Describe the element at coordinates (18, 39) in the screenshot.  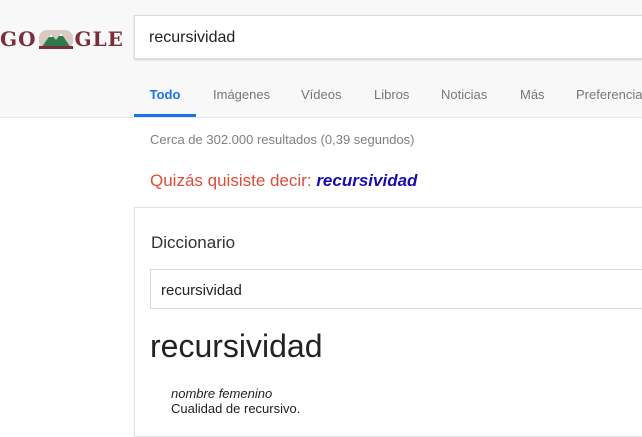
I see `logo-text-left: GO` at that location.